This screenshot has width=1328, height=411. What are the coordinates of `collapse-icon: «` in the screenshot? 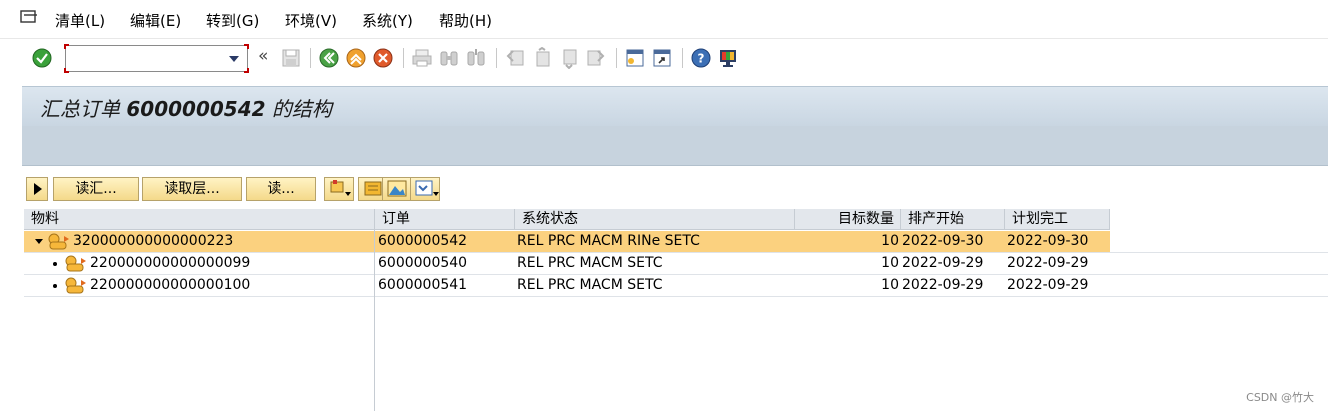 It's located at (263, 56).